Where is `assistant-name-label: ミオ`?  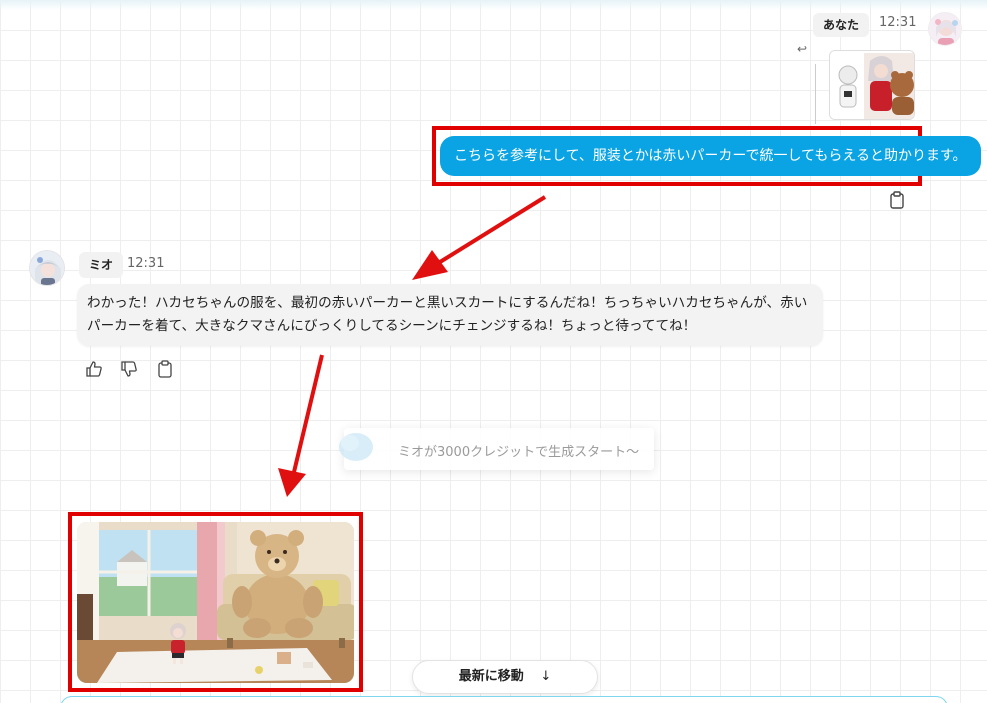 assistant-name-label: ミオ is located at coordinates (101, 265).